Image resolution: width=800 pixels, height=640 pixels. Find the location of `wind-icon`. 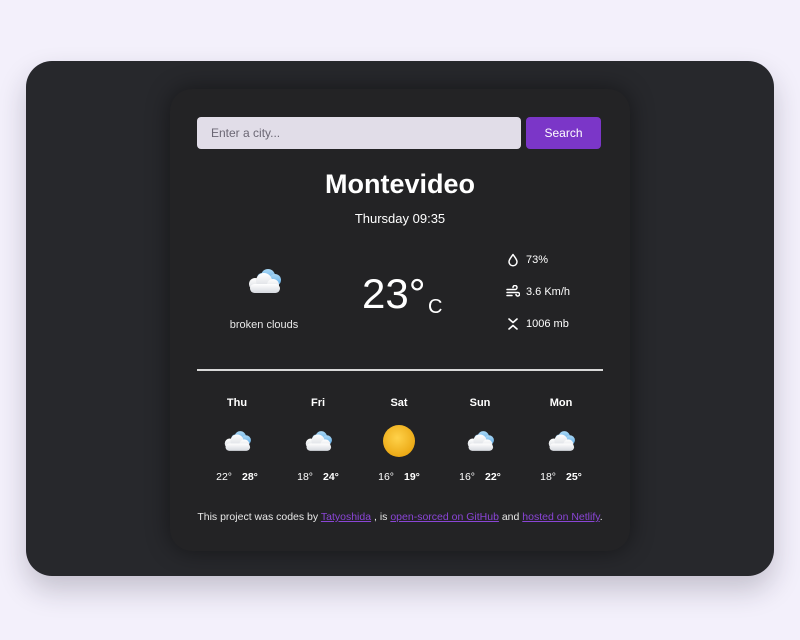

wind-icon is located at coordinates (513, 291).